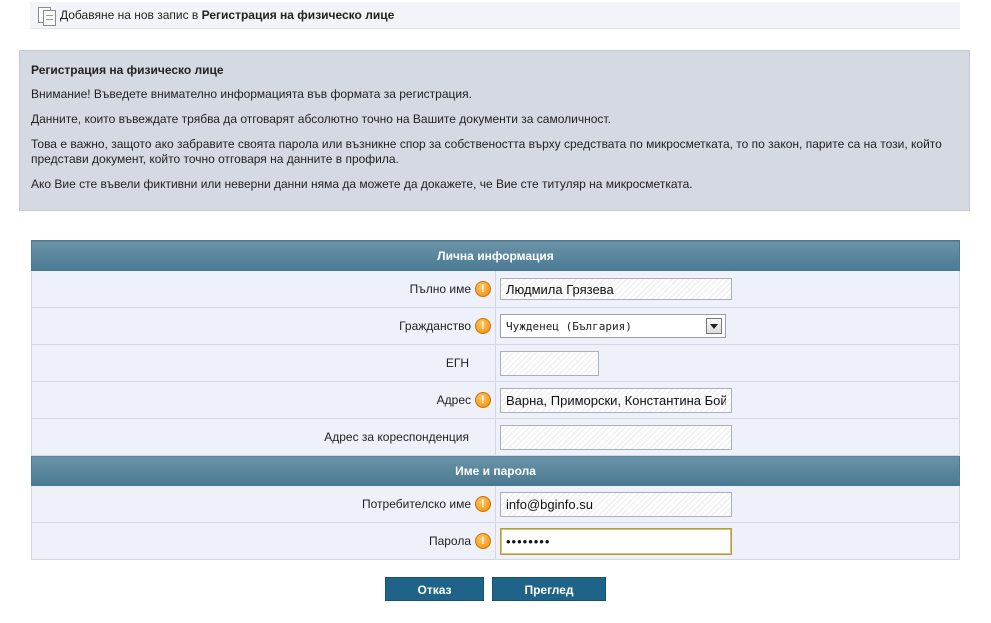  What do you see at coordinates (616, 437) in the screenshot?
I see `corr-address-input` at bounding box center [616, 437].